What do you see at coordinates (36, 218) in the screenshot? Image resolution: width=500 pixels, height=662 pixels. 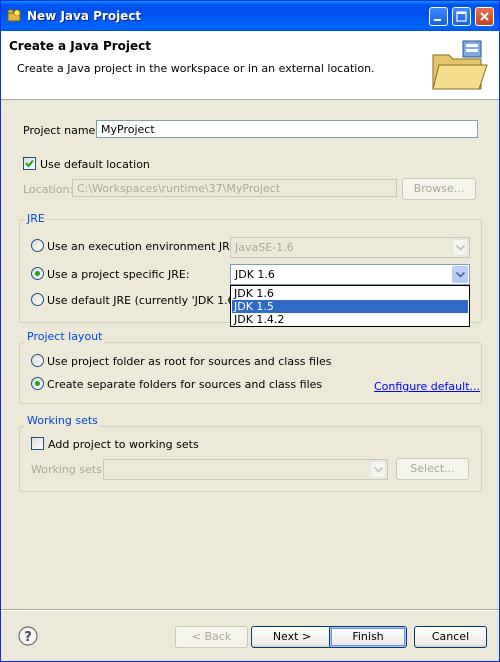 I see `jre-group-title: JRE` at bounding box center [36, 218].